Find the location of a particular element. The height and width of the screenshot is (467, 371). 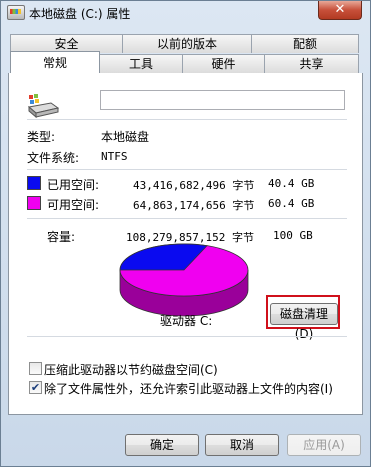

index-checkbox: ✔ is located at coordinates (35, 387).